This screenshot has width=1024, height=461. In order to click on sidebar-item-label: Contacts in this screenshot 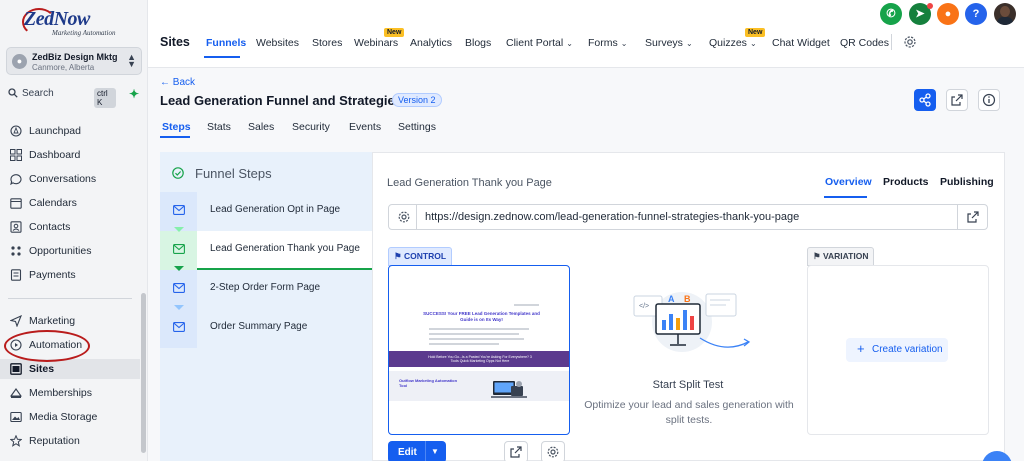, I will do `click(50, 227)`.